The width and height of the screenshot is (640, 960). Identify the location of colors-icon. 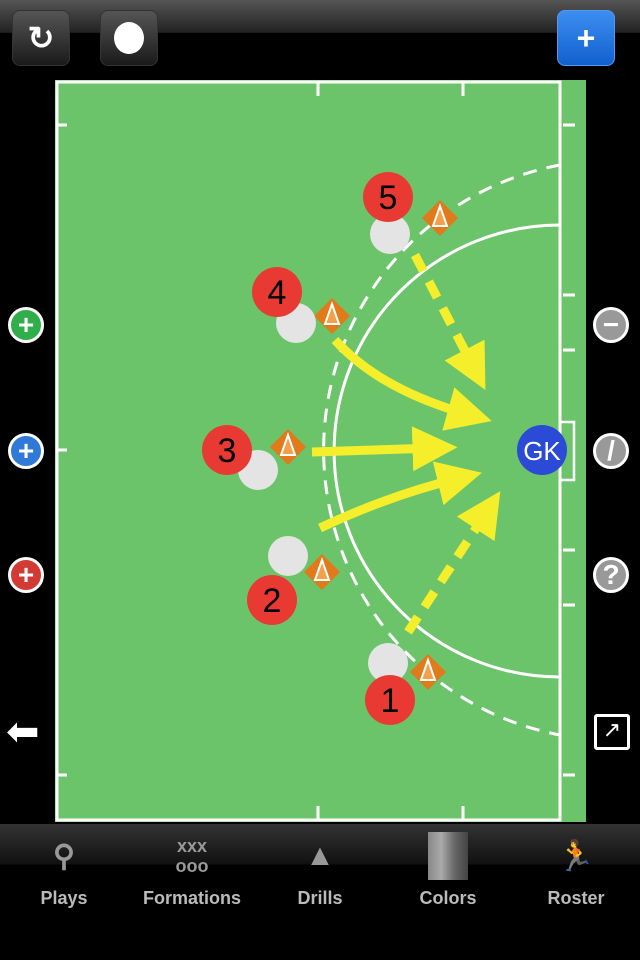
(448, 856).